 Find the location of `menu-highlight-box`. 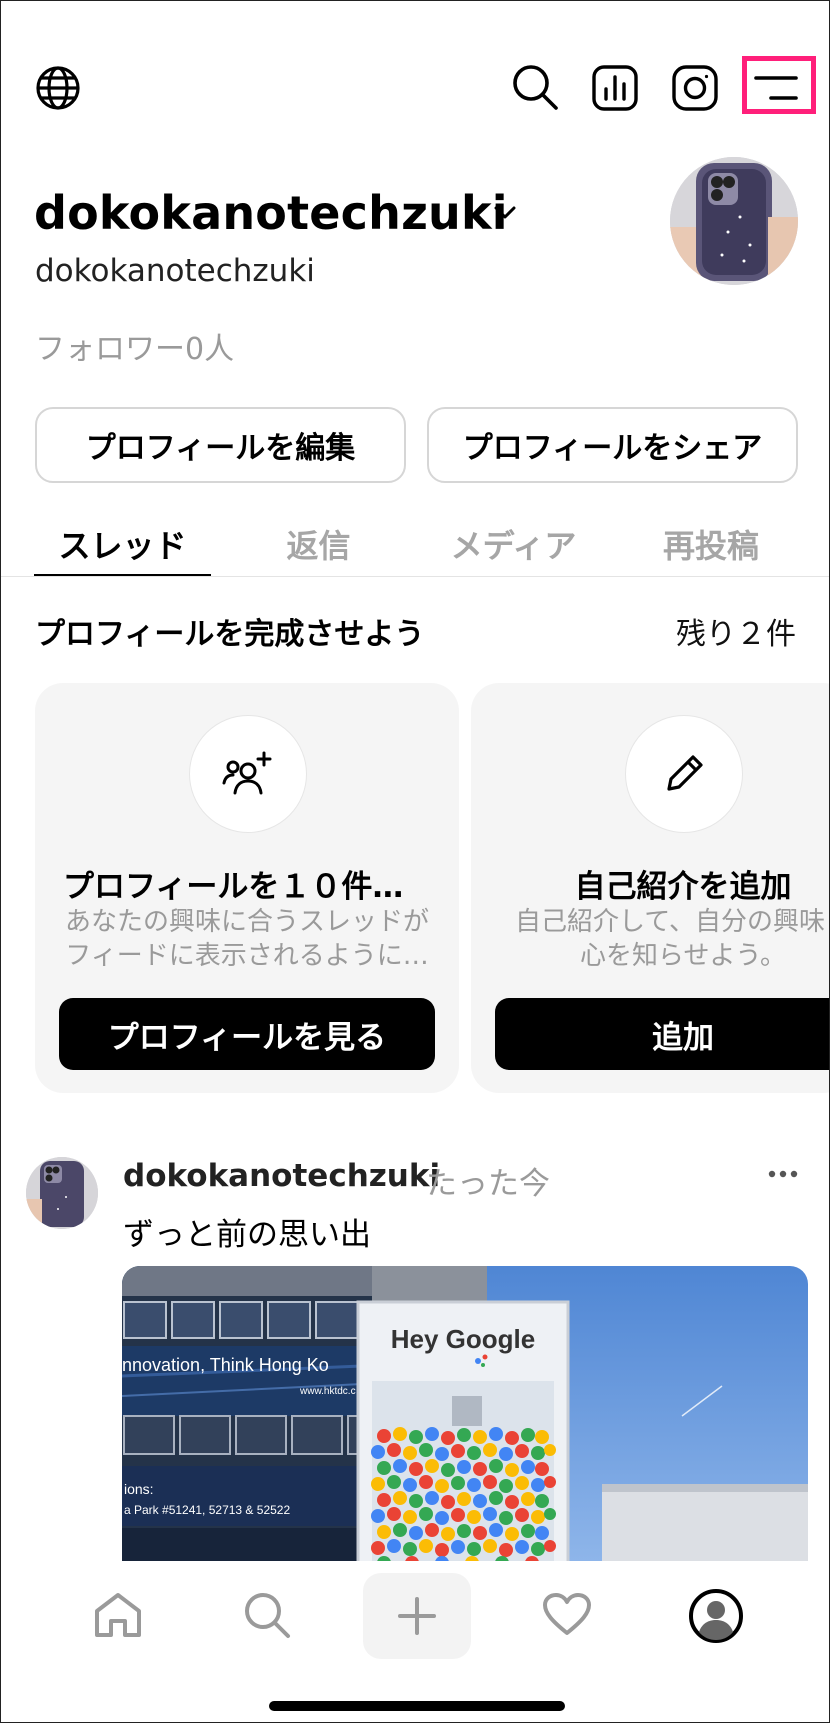

menu-highlight-box is located at coordinates (779, 85).